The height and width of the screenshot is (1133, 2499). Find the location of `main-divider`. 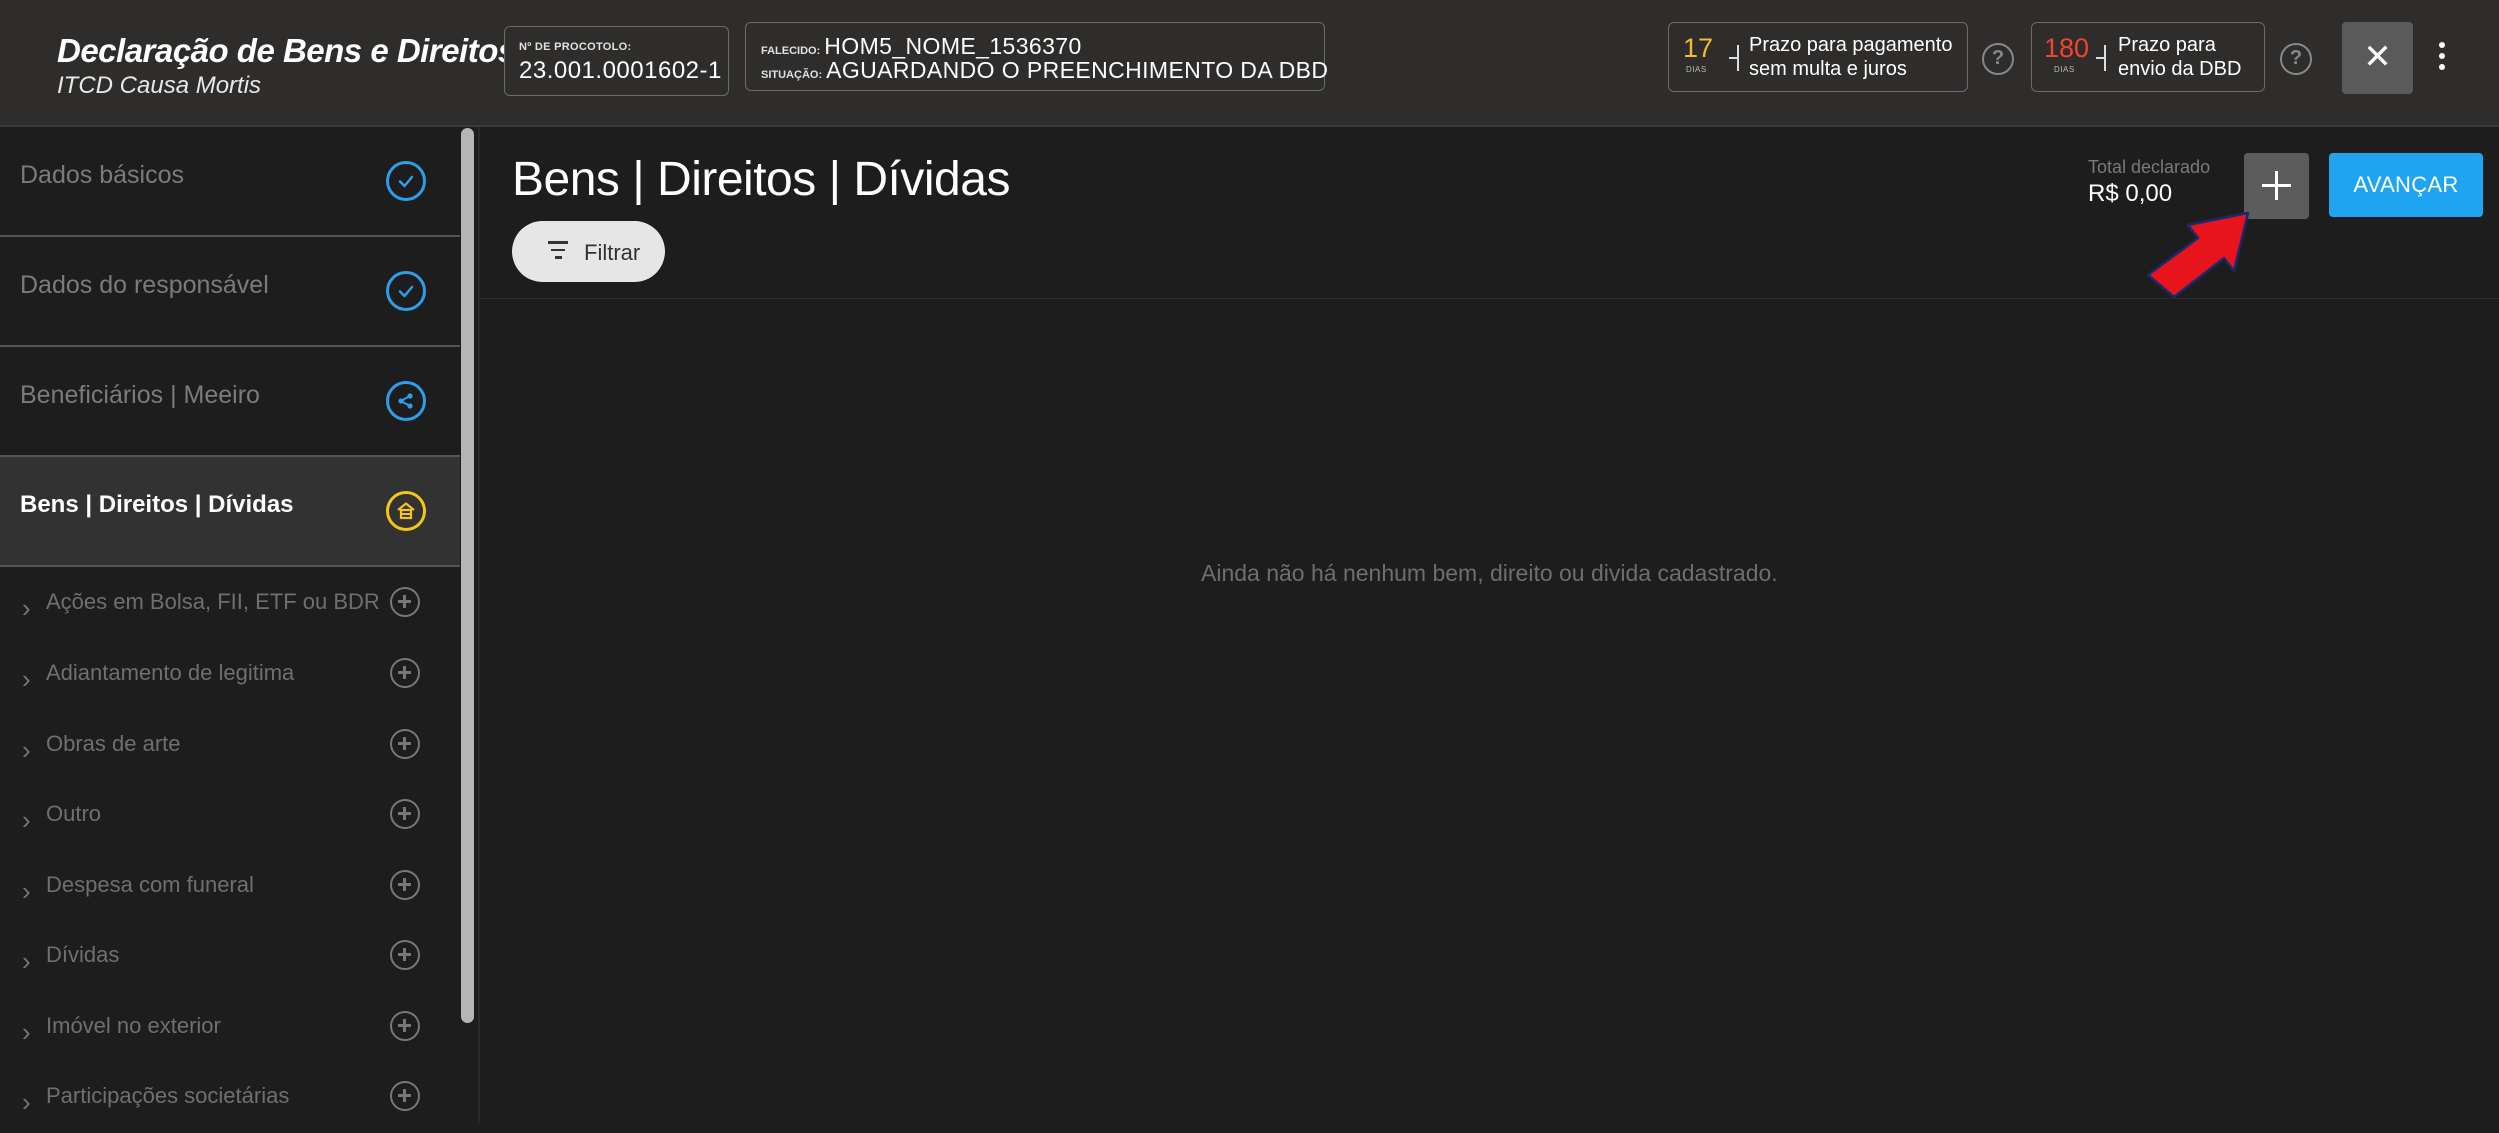

main-divider is located at coordinates (479, 625).